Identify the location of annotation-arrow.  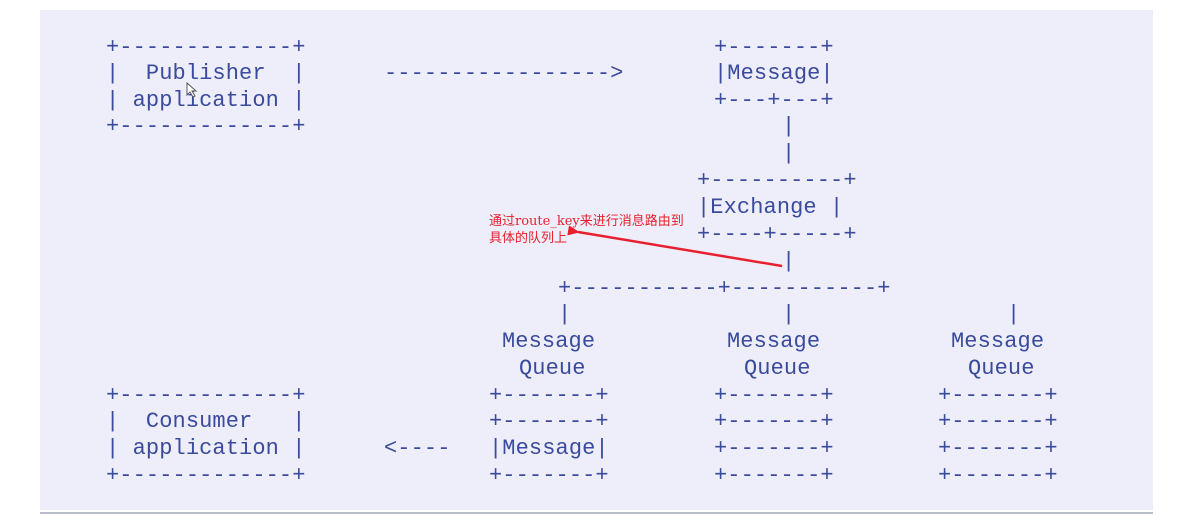
(675, 246).